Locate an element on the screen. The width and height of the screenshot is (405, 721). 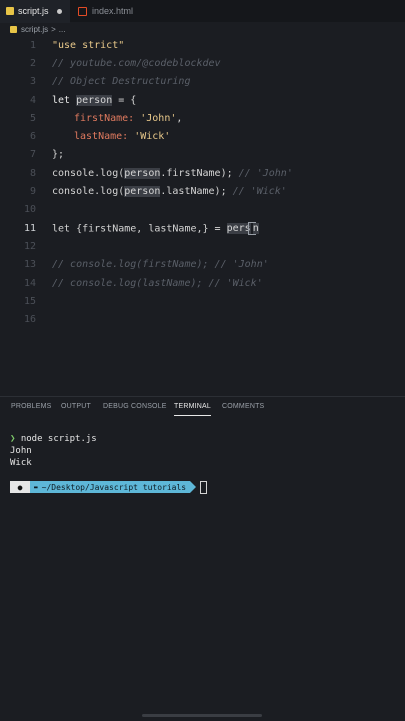
code-text: firstName: 'John', is located at coordinates (117, 118).